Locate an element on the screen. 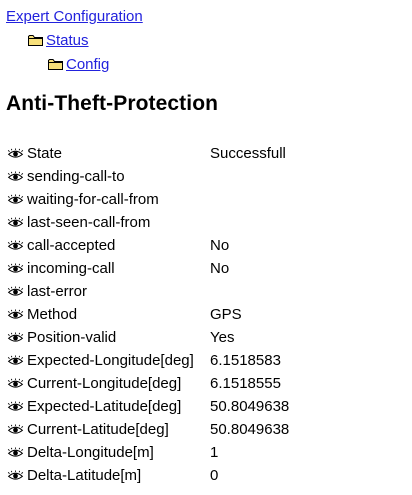 This screenshot has height=495, width=412. row-label: State is located at coordinates (45, 153).